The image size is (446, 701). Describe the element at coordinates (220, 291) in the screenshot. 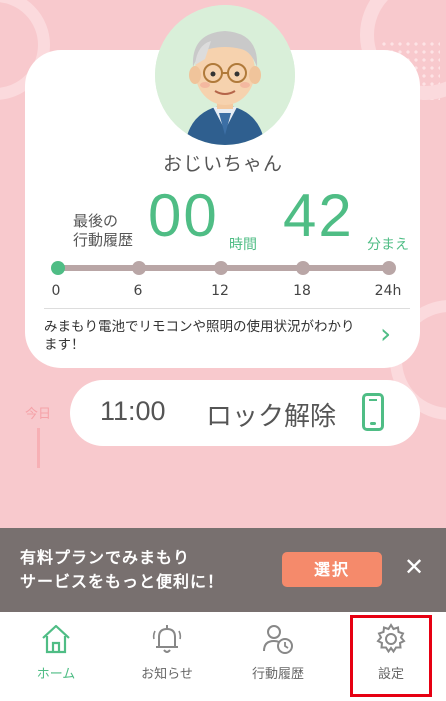

I see `timeline-tick: 12` at that location.